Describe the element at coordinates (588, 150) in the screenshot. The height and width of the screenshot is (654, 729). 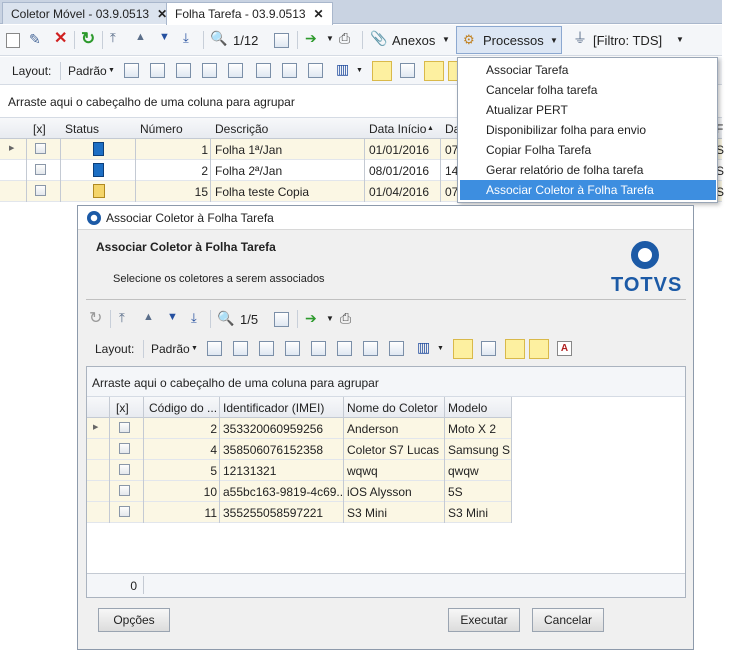
I see `menu-item-copiar-folha: Copiar Folha Tarefa` at that location.